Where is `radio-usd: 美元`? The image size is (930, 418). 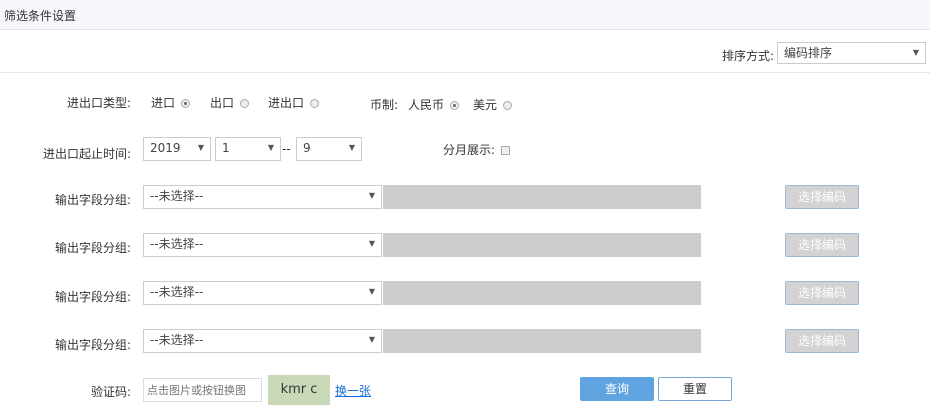 radio-usd: 美元 is located at coordinates (493, 104).